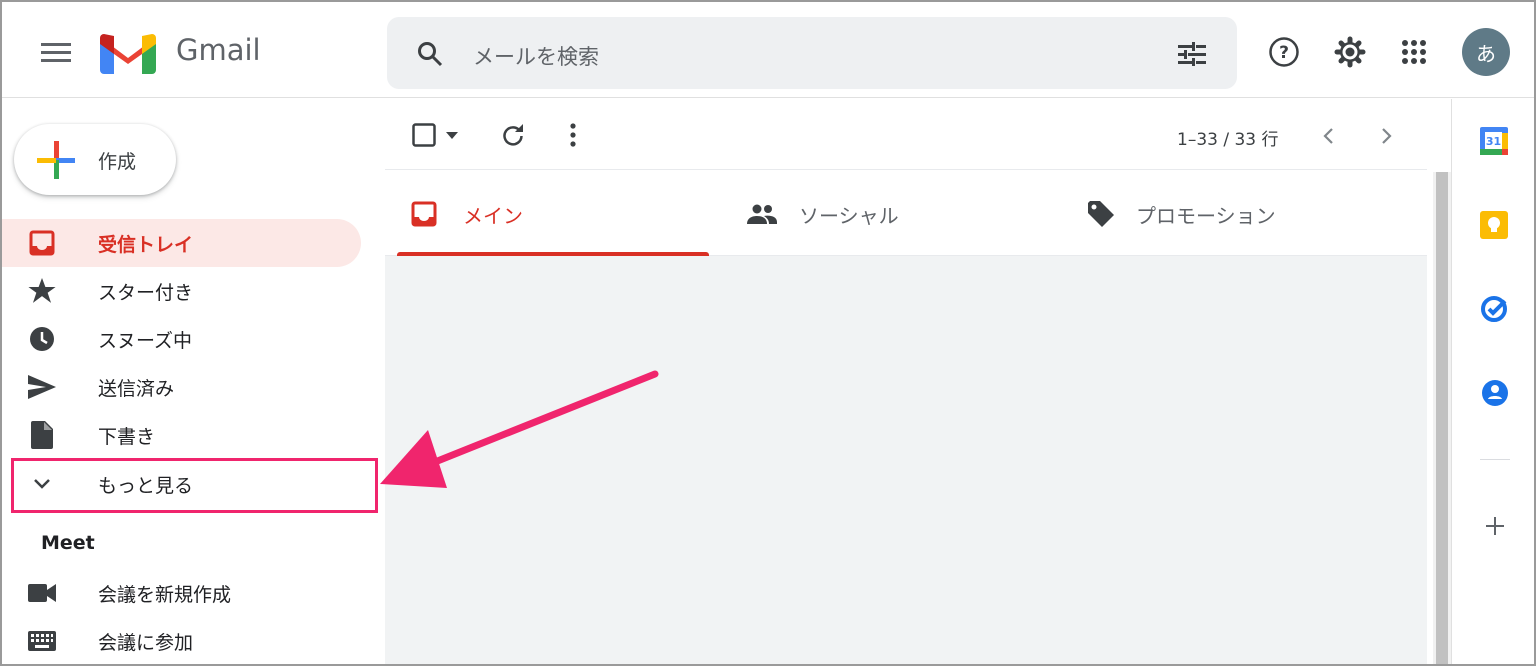 The width and height of the screenshot is (1536, 666). Describe the element at coordinates (1244, 214) in the screenshot. I see `tab-promotions: プロモーション` at that location.